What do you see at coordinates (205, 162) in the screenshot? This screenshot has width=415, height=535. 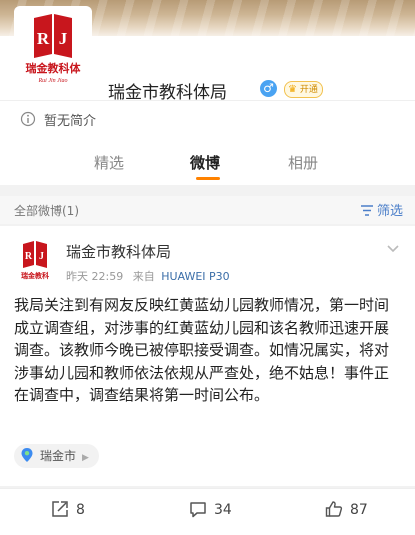 I see `tab-weibo: 微博` at bounding box center [205, 162].